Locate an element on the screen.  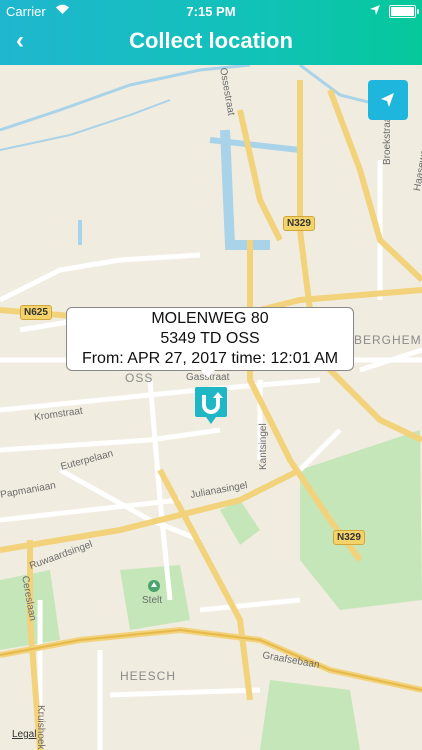
callout-address: MOLENWEG 80 is located at coordinates (210, 318).